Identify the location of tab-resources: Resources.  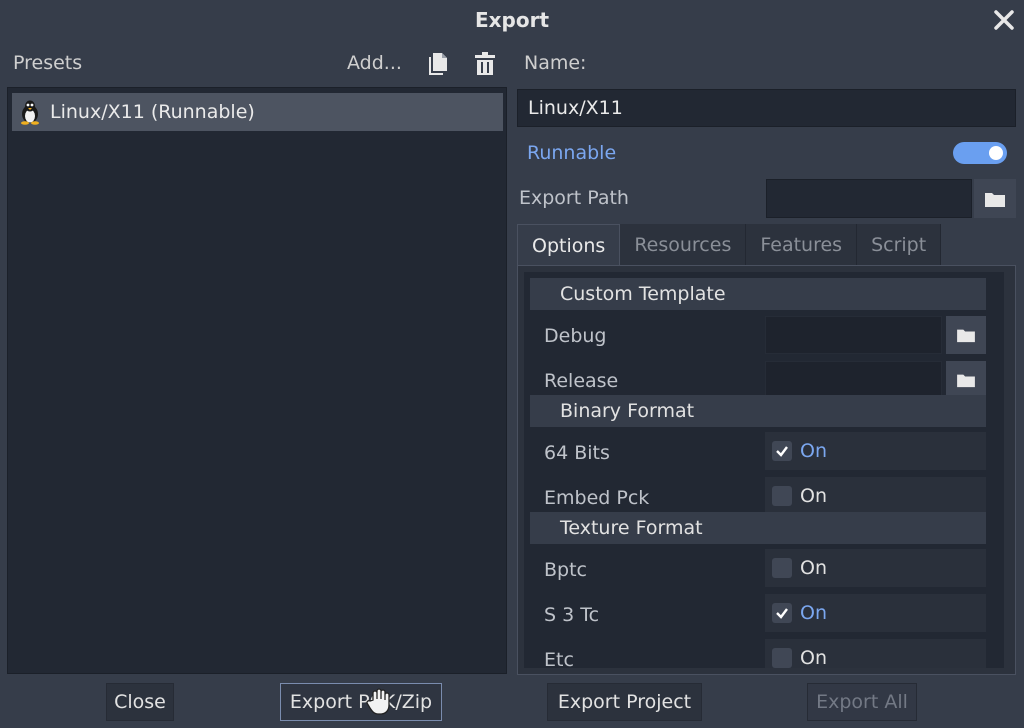
(683, 245).